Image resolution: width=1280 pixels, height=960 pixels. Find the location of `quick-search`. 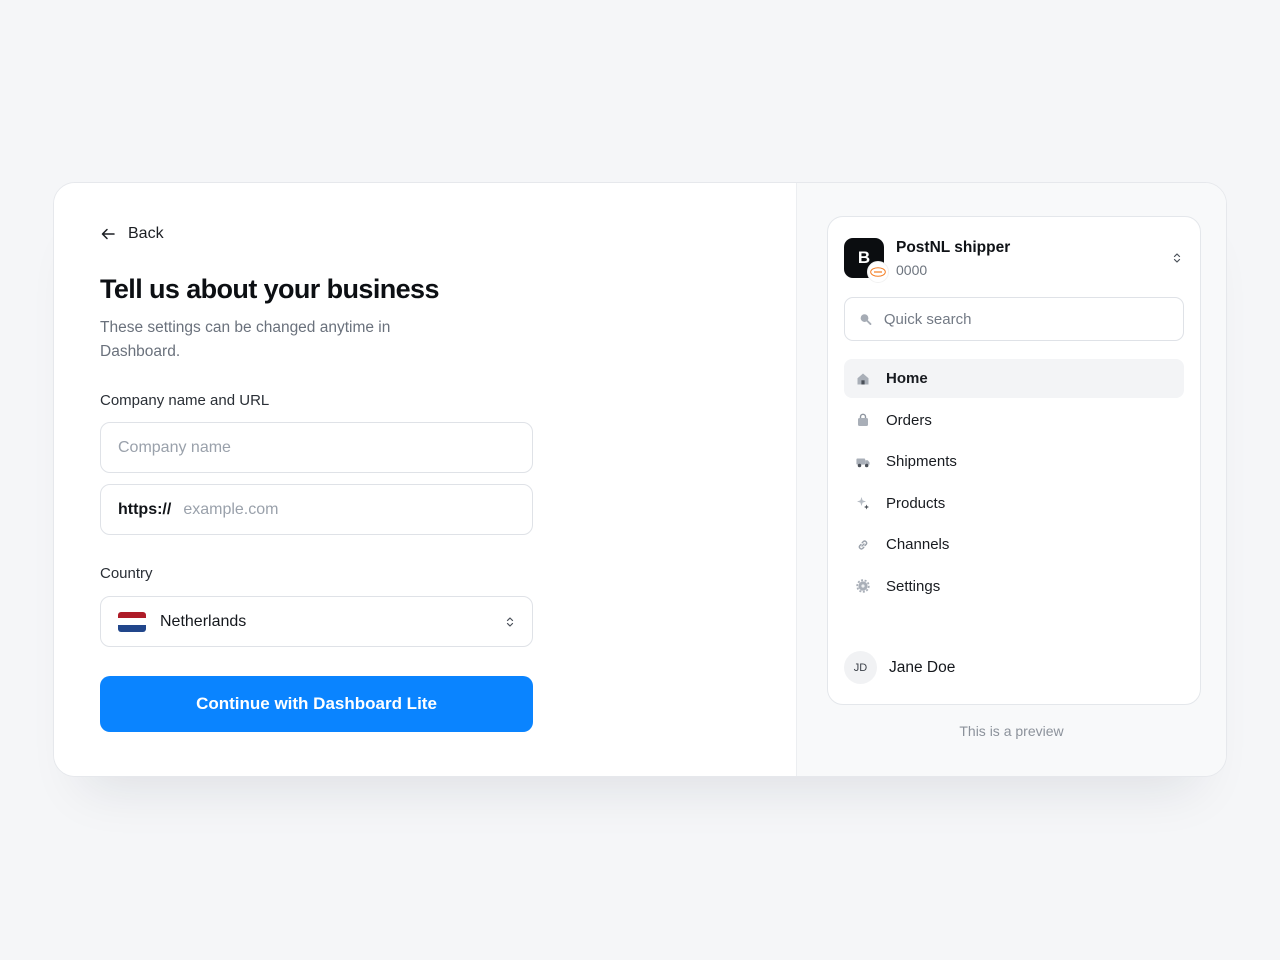

quick-search is located at coordinates (1014, 319).